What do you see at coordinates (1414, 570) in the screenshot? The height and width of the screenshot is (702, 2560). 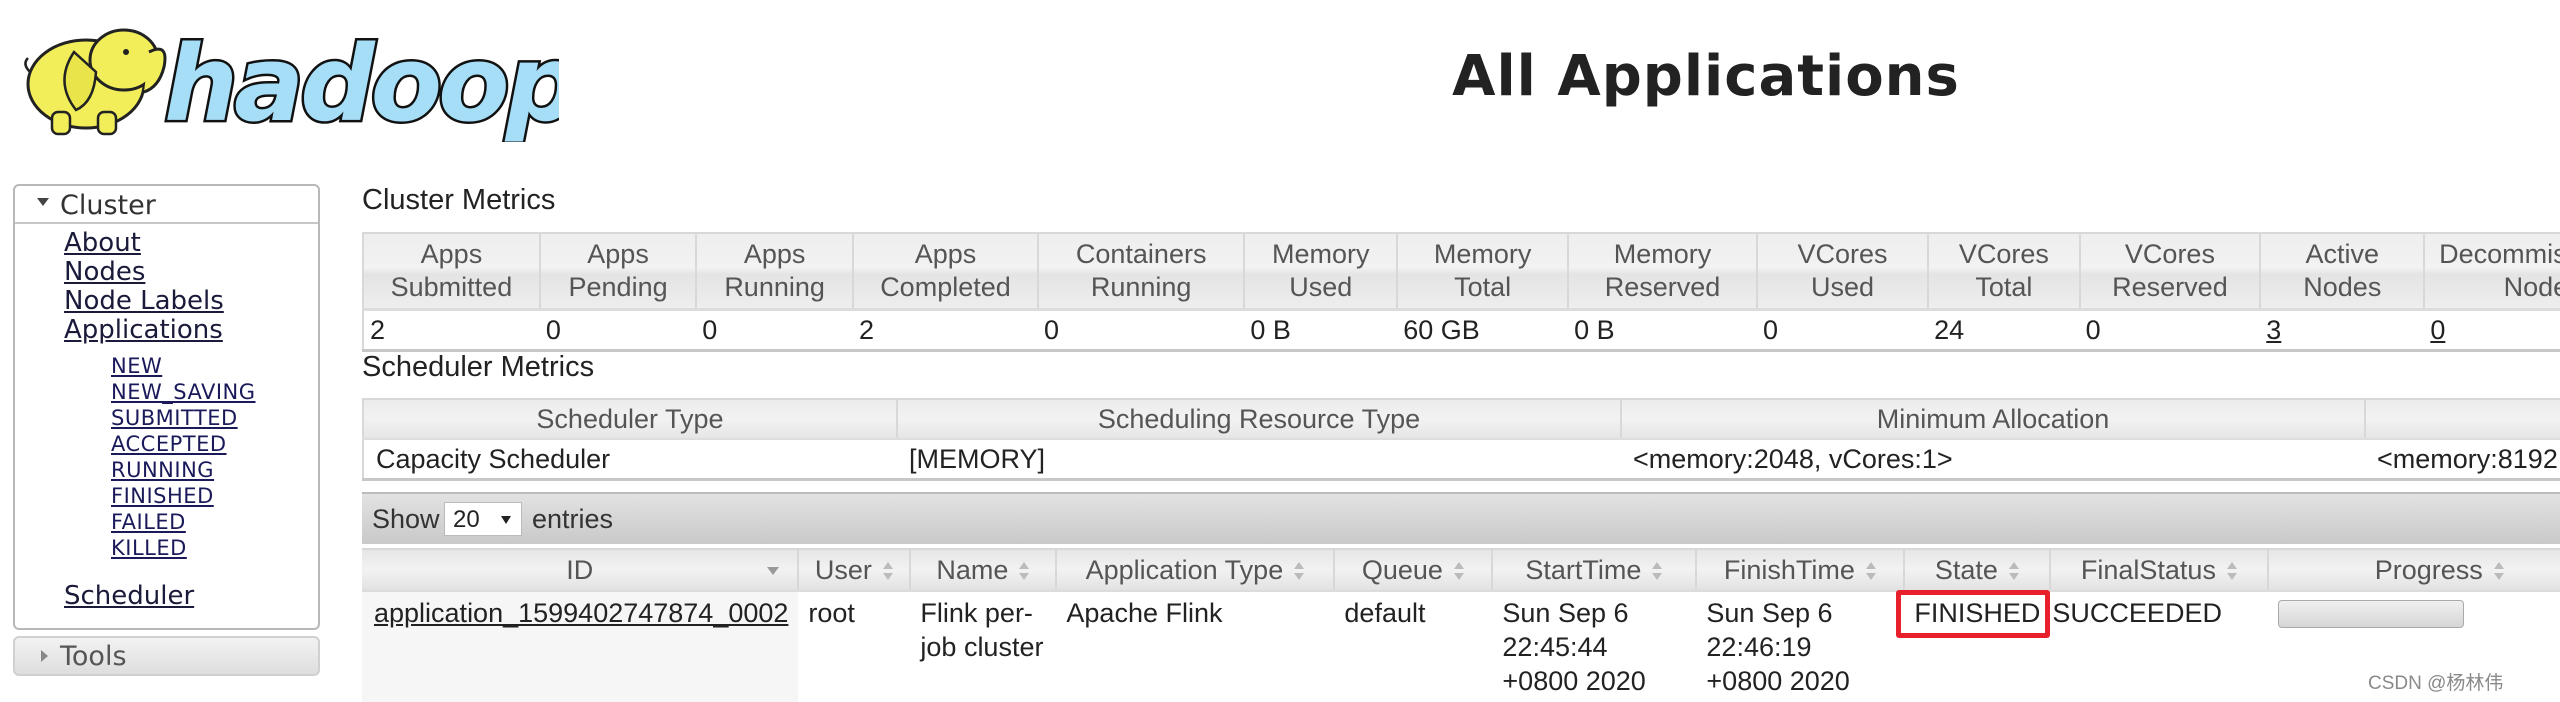 I see `column-header-queue: Queue` at bounding box center [1414, 570].